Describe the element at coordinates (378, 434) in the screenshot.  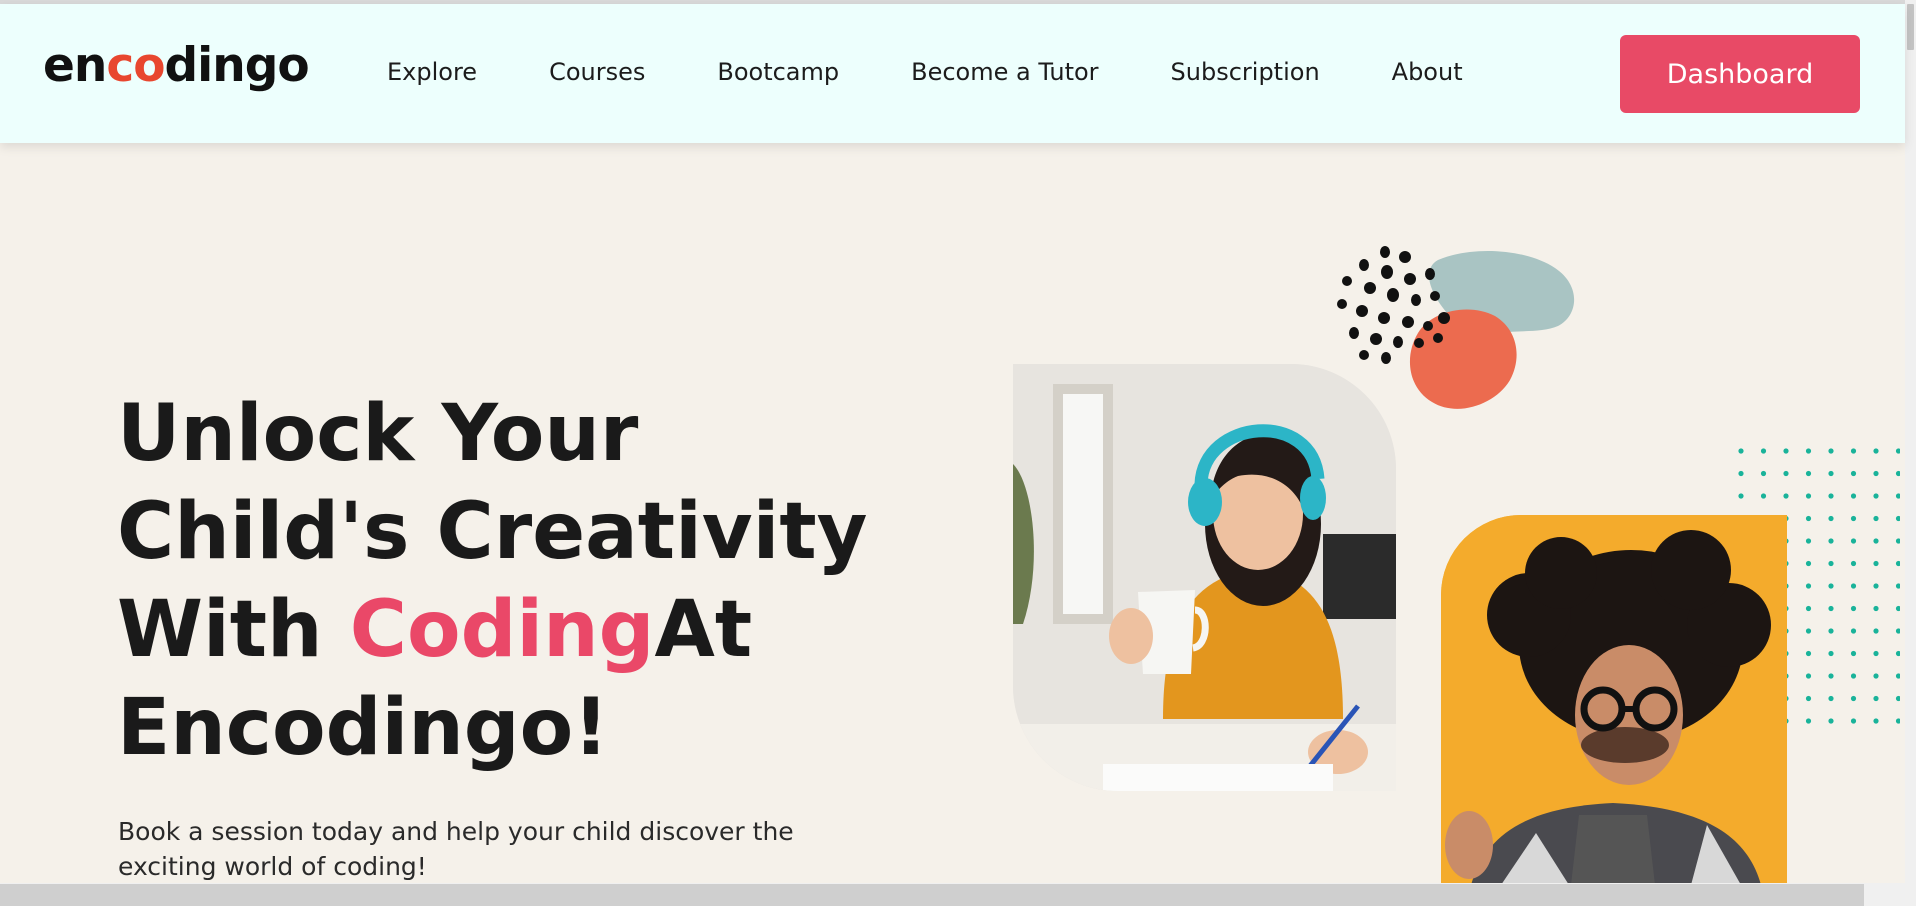
I see `hero-title-line1: Unlock Your` at that location.